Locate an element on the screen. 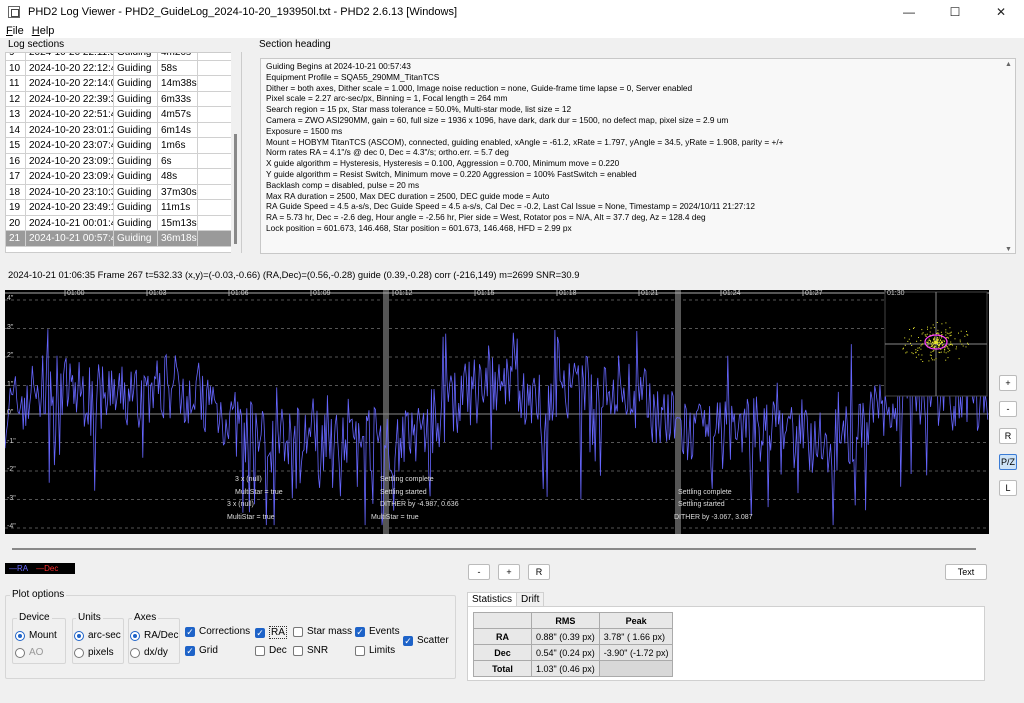 Image resolution: width=1024 pixels, height=703 pixels. pan-zoom-button: P/Z is located at coordinates (1008, 462).